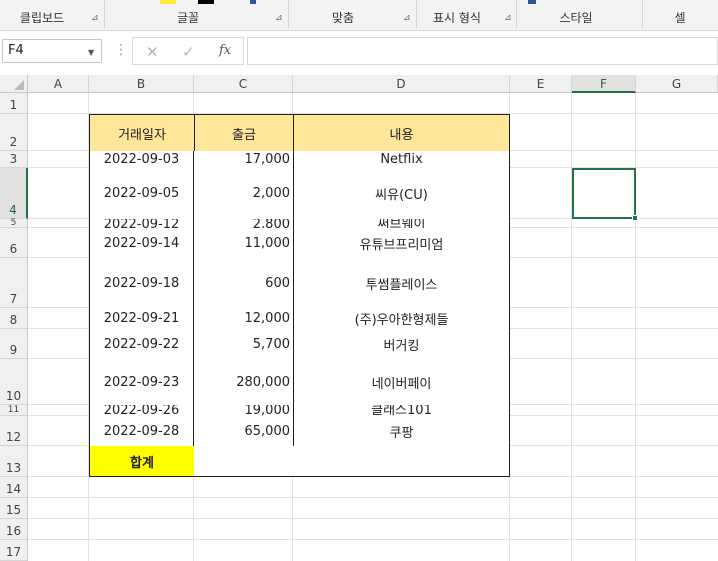 The image size is (718, 561). I want to click on row-number: 8, so click(13, 320).